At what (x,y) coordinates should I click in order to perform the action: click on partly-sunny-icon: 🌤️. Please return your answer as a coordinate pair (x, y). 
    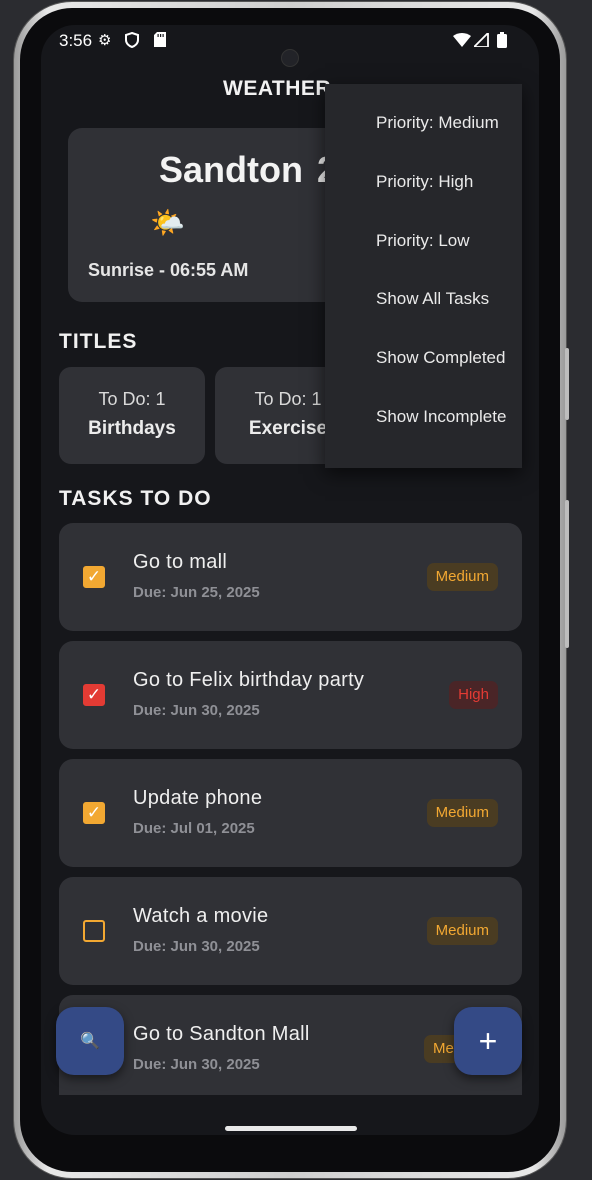
    Looking at the image, I should click on (167, 222).